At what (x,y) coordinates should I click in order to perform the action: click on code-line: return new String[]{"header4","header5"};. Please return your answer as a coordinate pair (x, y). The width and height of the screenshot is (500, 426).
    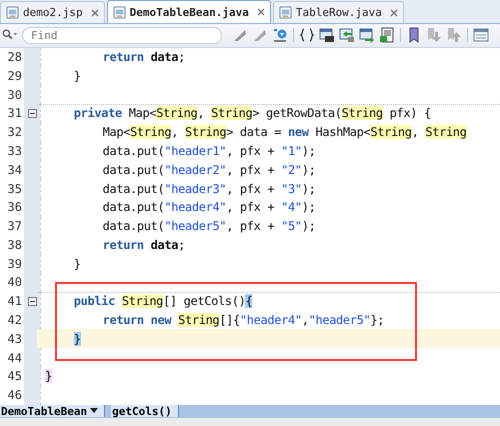
    Looking at the image, I should click on (243, 320).